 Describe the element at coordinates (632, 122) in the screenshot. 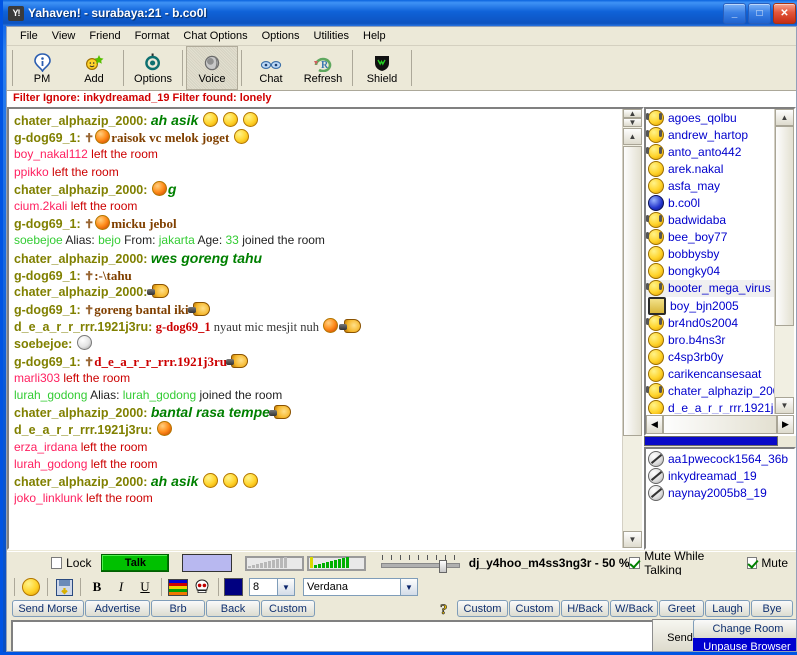

I see `spinner-down-button: ▼` at that location.